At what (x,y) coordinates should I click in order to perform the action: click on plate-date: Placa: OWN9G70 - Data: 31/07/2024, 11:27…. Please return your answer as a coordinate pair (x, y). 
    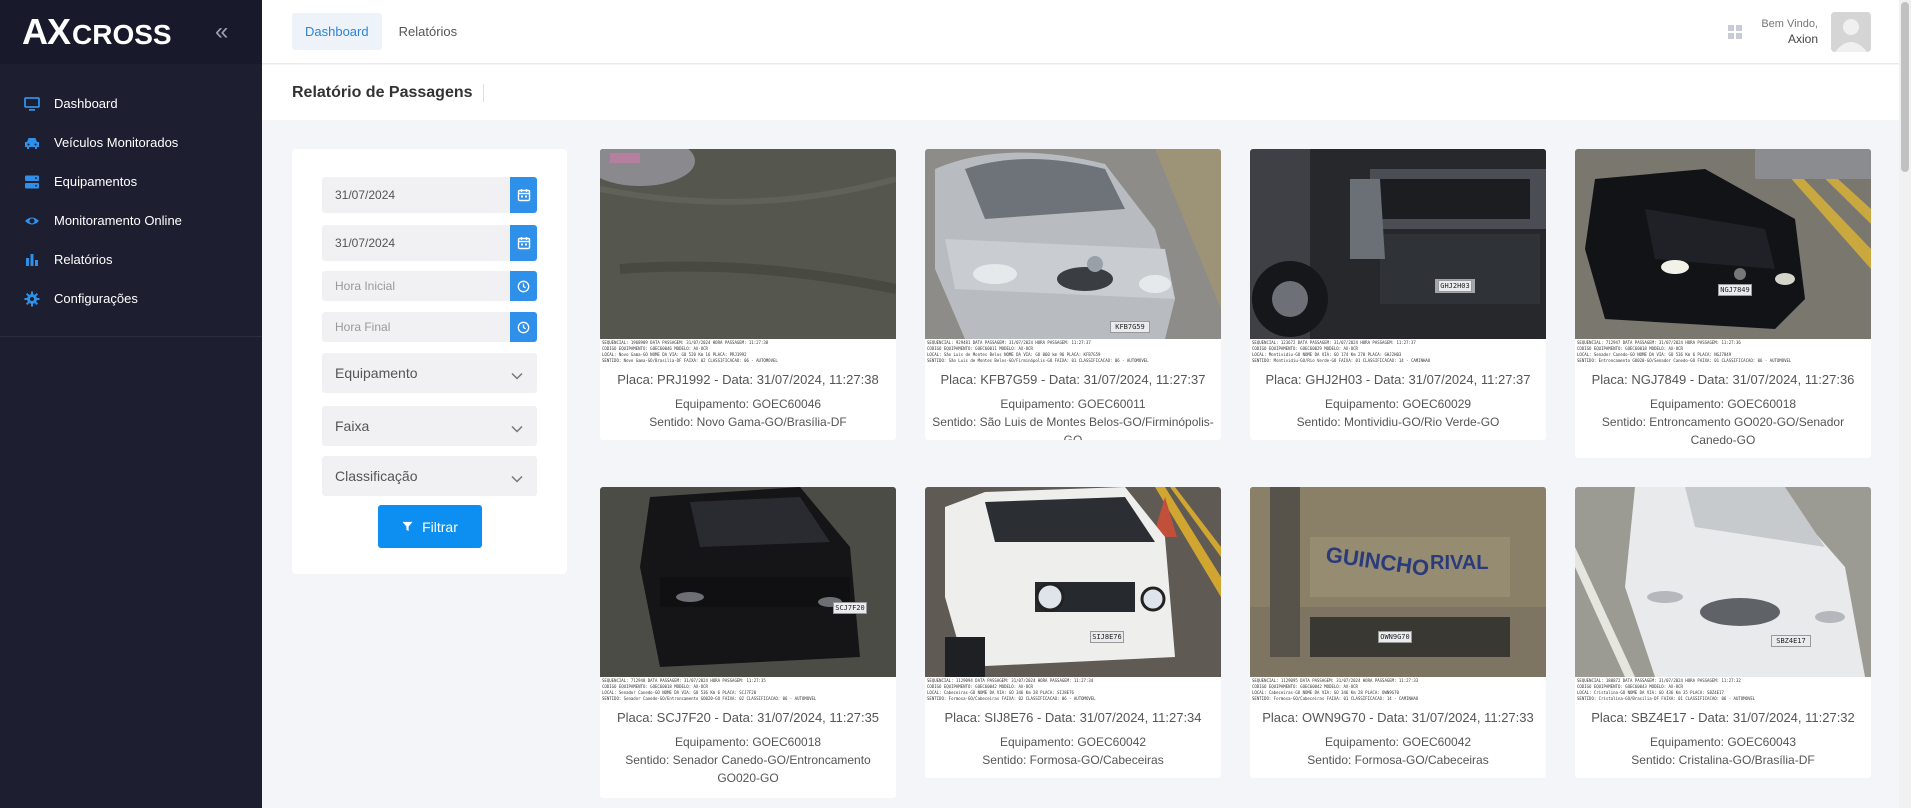
    Looking at the image, I should click on (1398, 717).